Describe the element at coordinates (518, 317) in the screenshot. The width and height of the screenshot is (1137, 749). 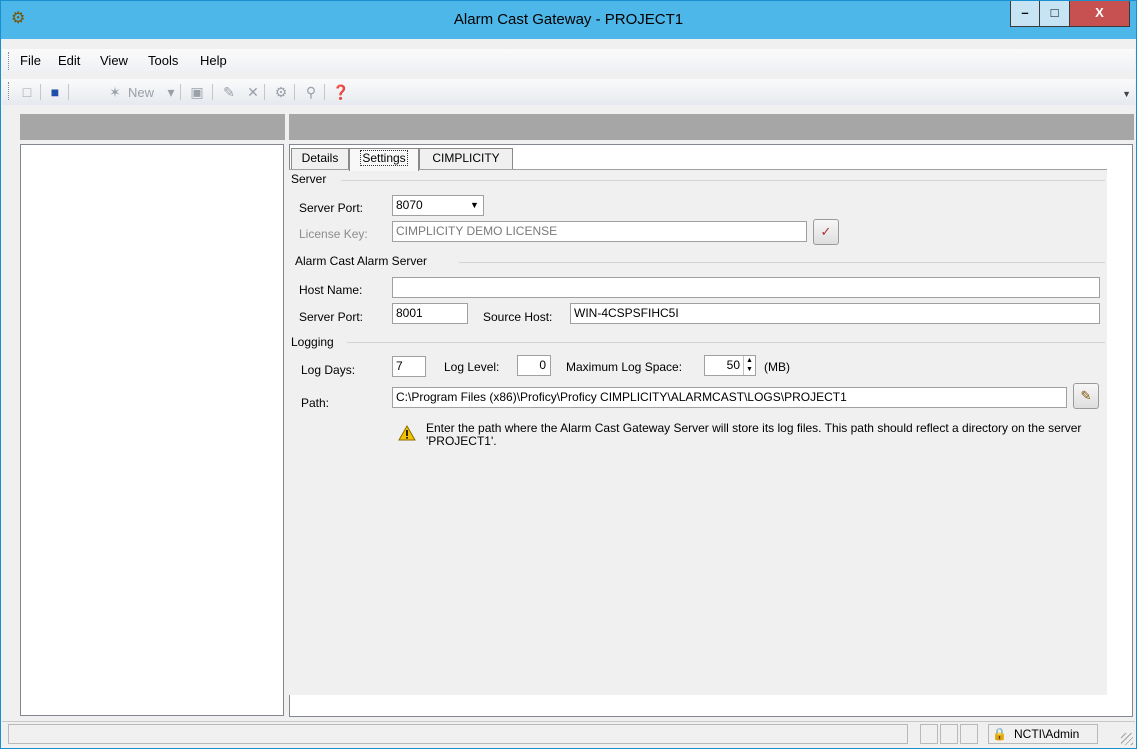
I see `source-host-label: Source Host:` at that location.